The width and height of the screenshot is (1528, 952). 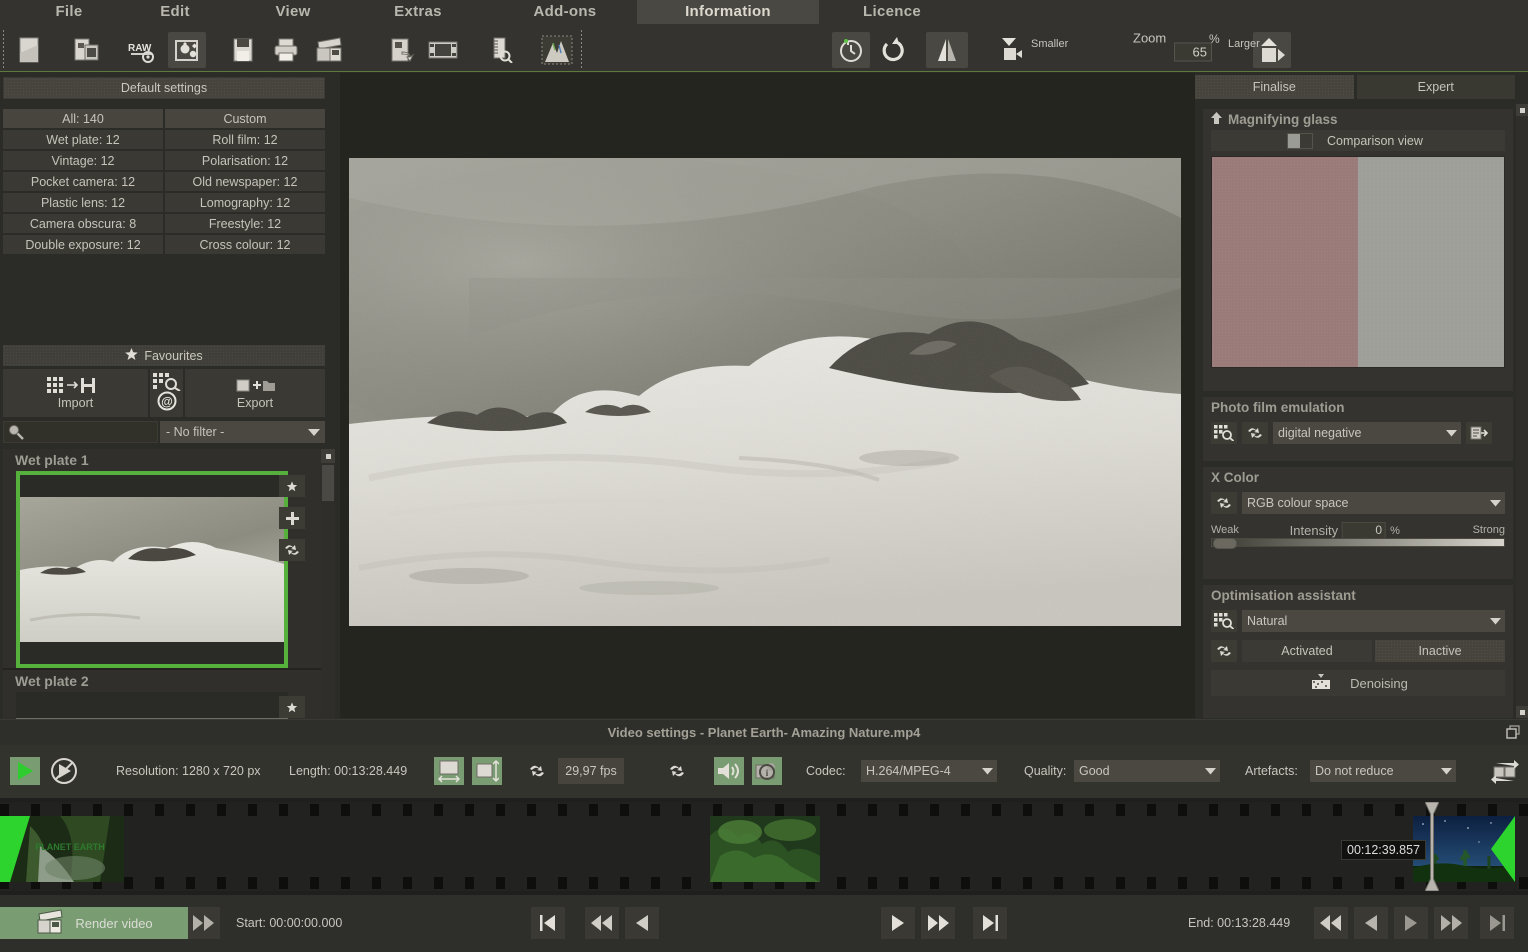 I want to click on comparison-preview, so click(x=1358, y=262).